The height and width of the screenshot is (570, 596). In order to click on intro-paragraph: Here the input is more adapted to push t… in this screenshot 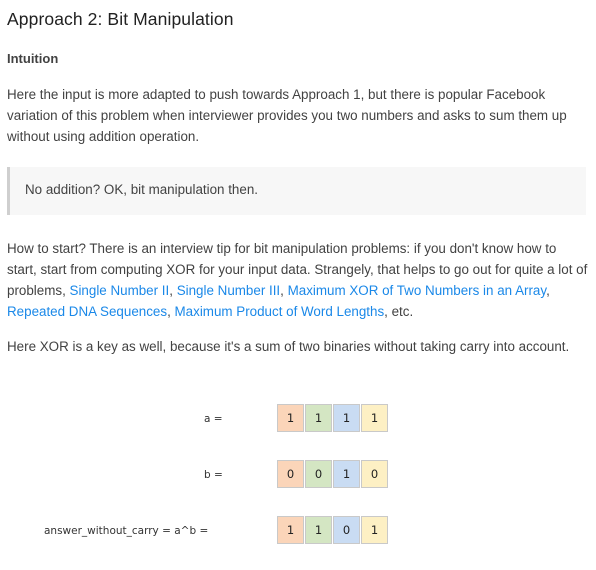, I will do `click(287, 115)`.